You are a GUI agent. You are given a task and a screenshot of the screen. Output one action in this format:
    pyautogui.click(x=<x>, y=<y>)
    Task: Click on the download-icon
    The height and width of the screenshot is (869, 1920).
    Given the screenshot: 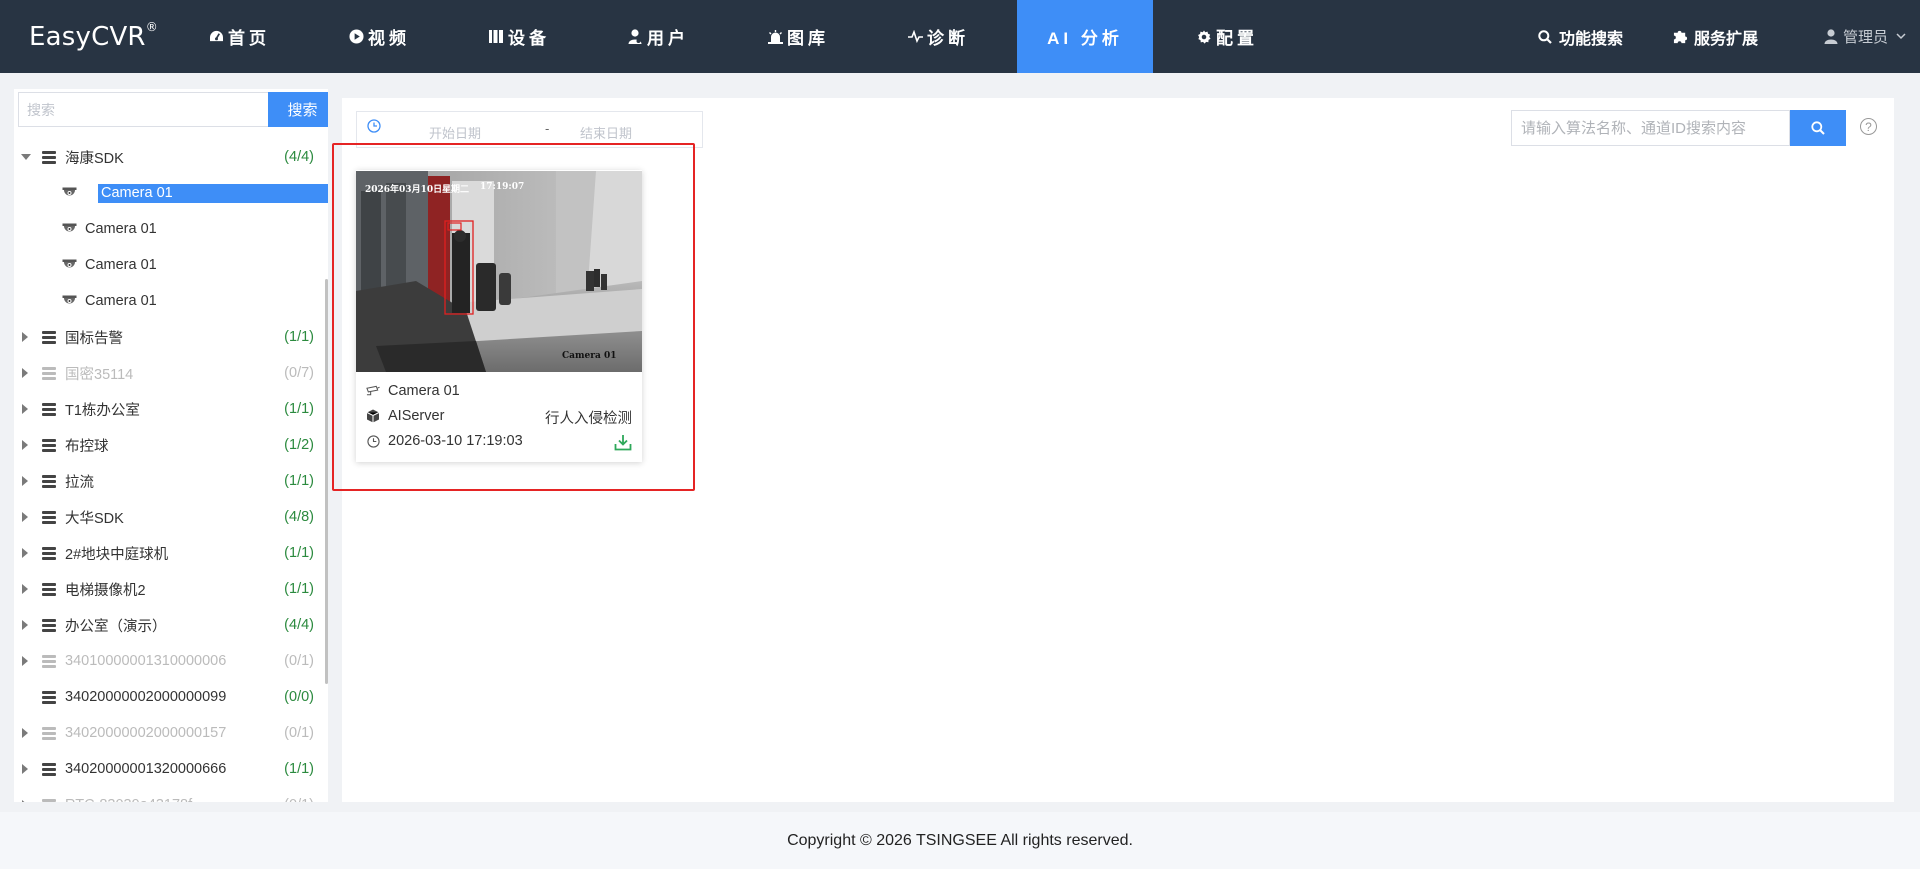 What is the action you would take?
    pyautogui.click(x=623, y=445)
    